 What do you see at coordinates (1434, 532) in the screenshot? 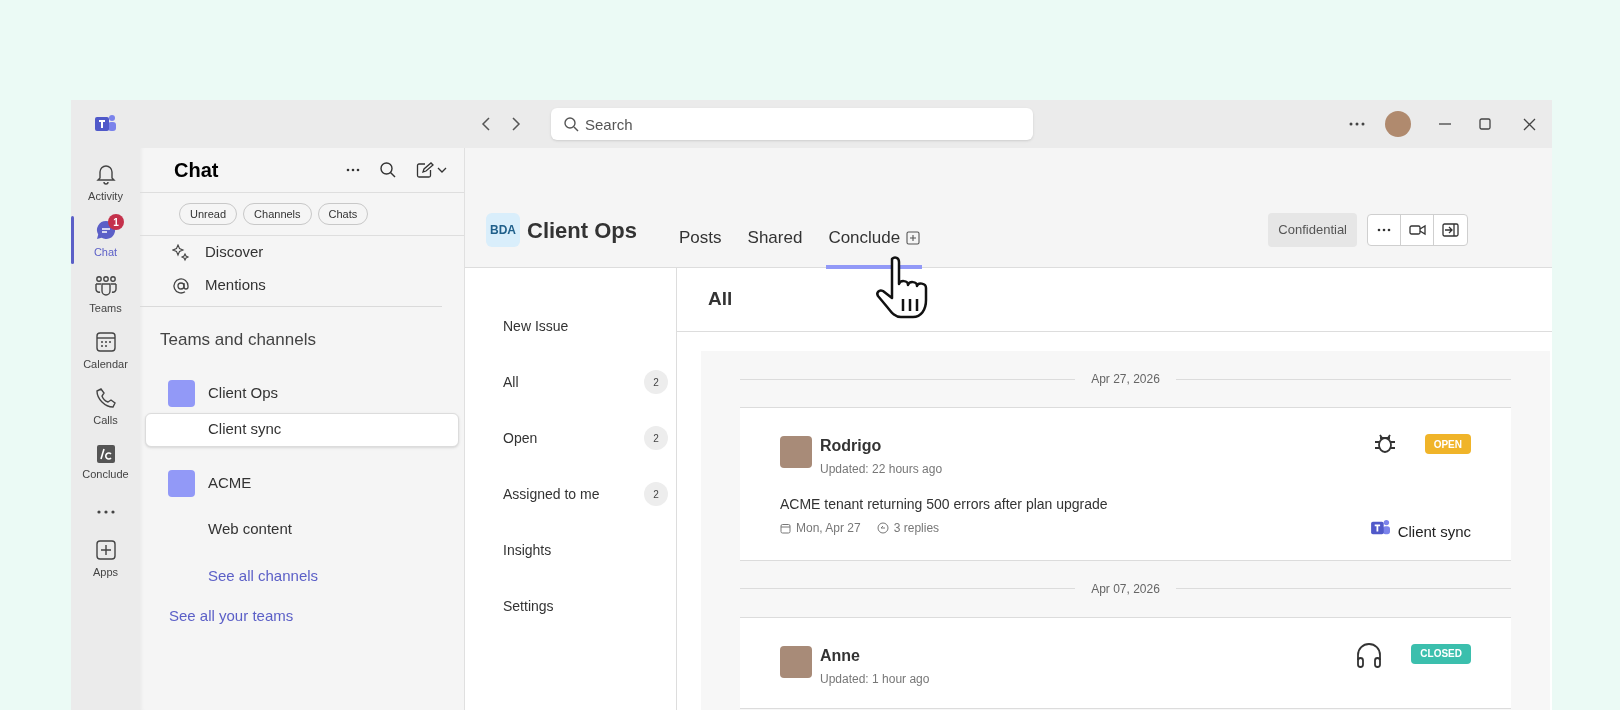
I see `channel-name: Client sync` at bounding box center [1434, 532].